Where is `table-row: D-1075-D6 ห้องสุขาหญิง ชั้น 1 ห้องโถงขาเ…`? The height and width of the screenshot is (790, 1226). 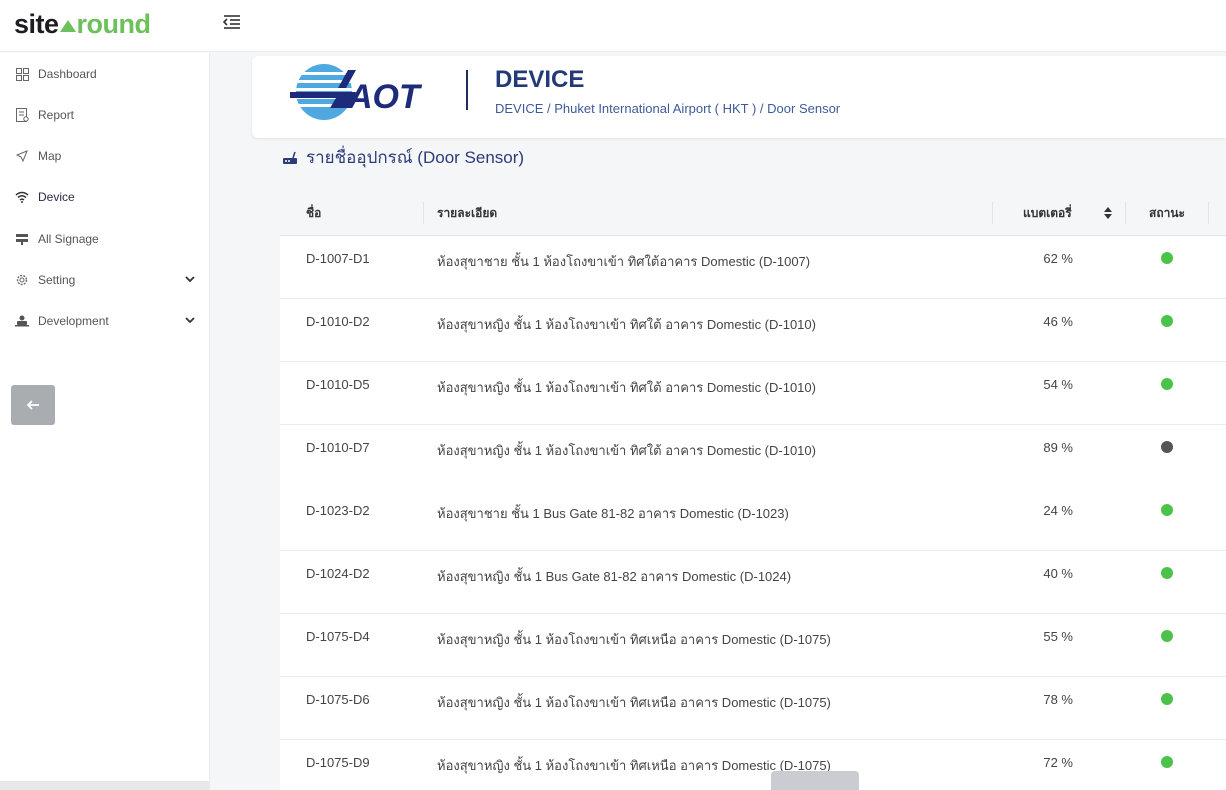 table-row: D-1075-D6 ห้องสุขาหญิง ชั้น 1 ห้องโถงขาเ… is located at coordinates (753, 708).